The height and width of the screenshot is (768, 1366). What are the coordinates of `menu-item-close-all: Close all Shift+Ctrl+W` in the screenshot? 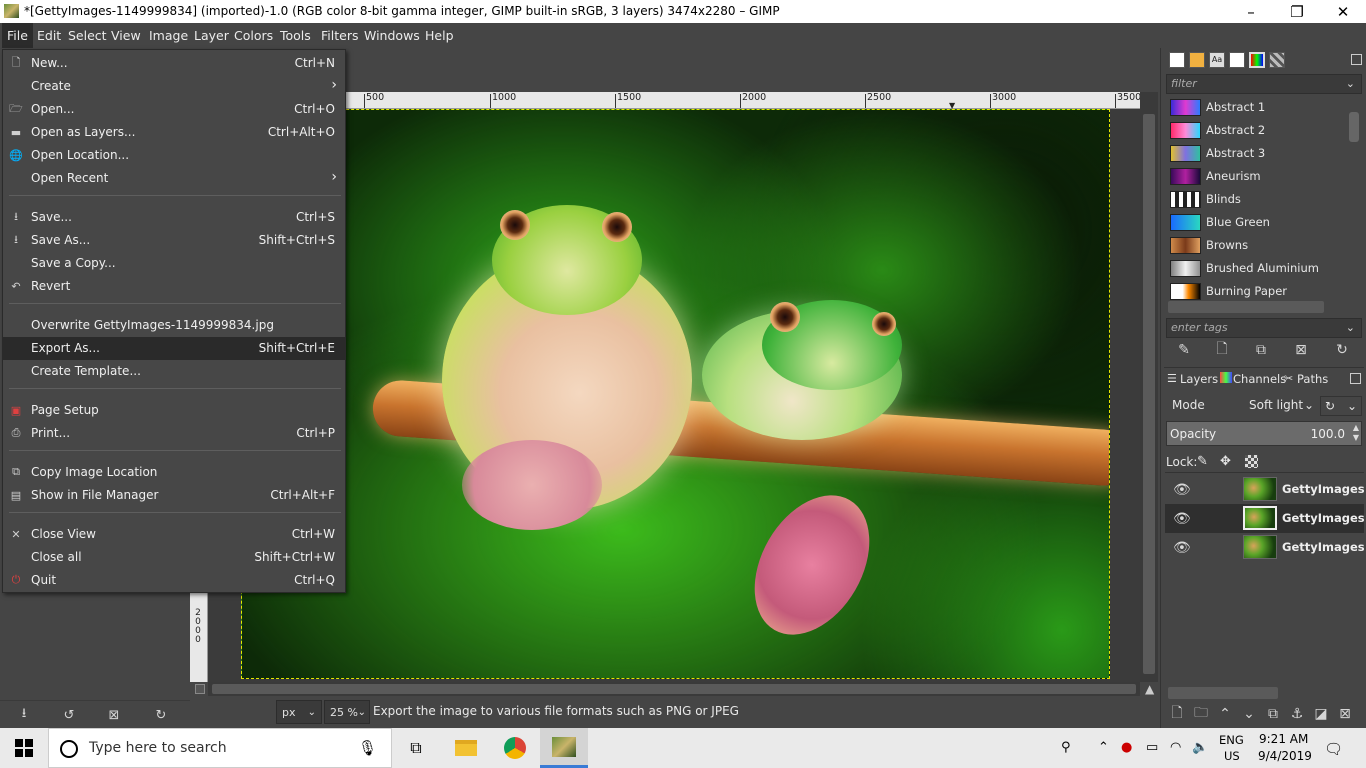 It's located at (174, 557).